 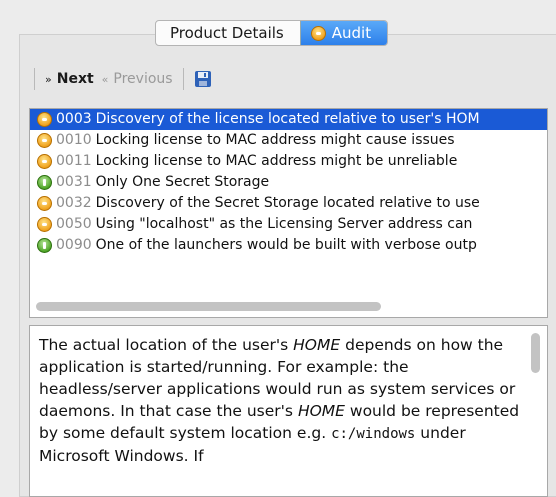 What do you see at coordinates (74, 140) in the screenshot?
I see `issue-code: 0010` at bounding box center [74, 140].